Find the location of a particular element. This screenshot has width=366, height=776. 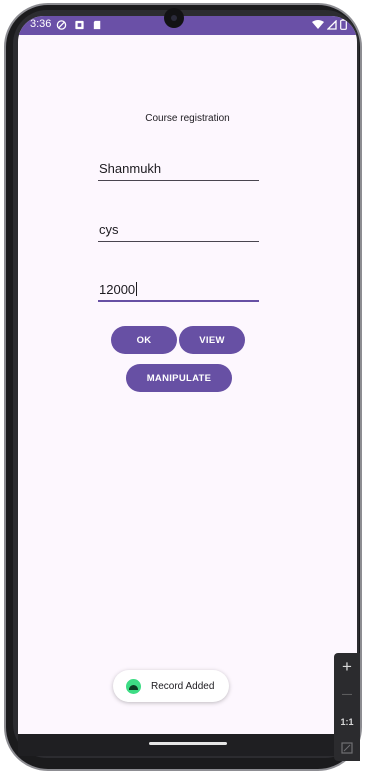

zoom-in-button: + is located at coordinates (347, 667).